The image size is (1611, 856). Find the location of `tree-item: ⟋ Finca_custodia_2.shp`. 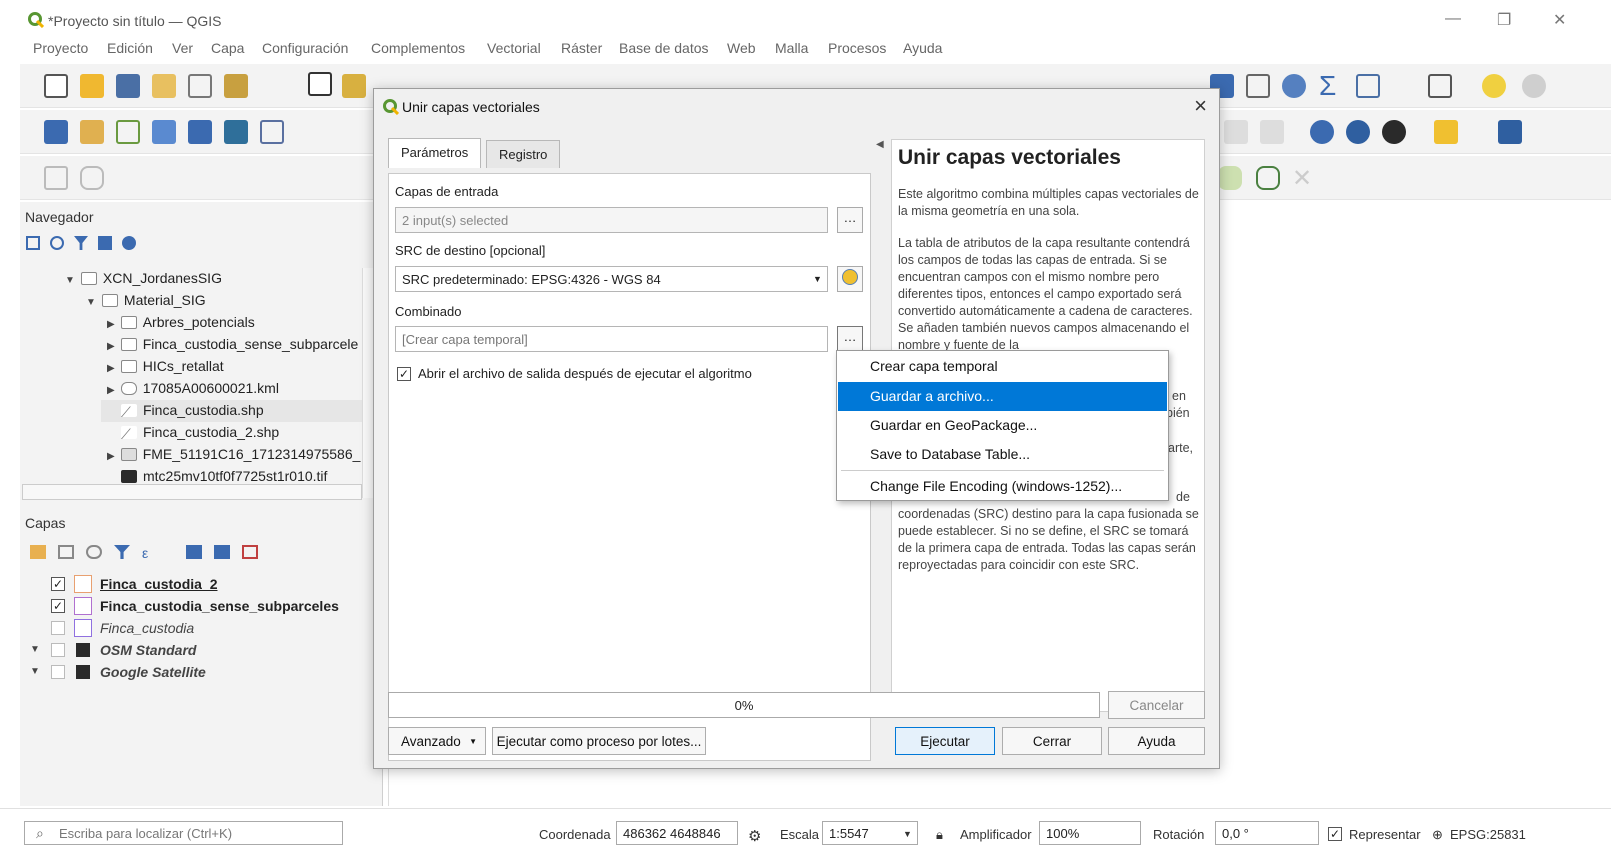

tree-item: ⟋ Finca_custodia_2.shp is located at coordinates (200, 433).